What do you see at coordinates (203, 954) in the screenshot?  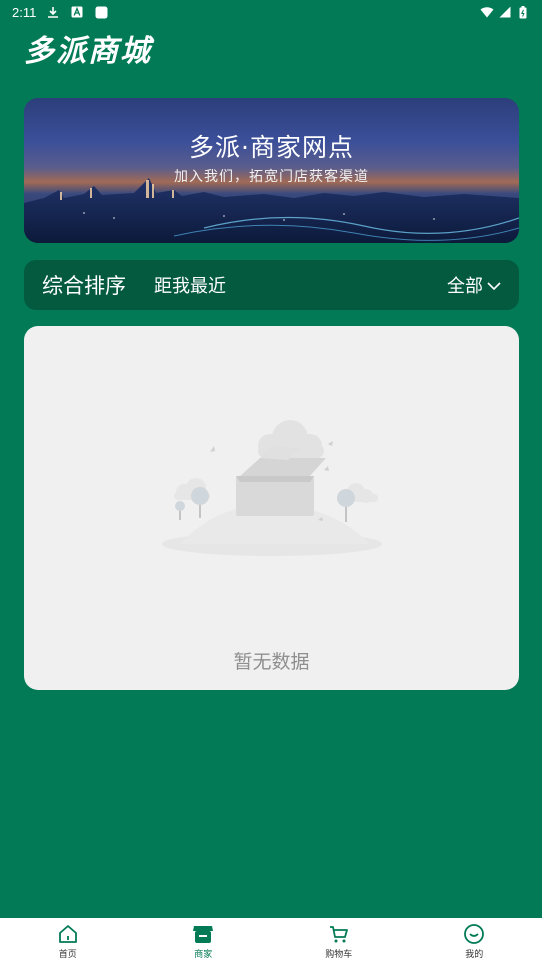 I see `tab-store-label: 商家` at bounding box center [203, 954].